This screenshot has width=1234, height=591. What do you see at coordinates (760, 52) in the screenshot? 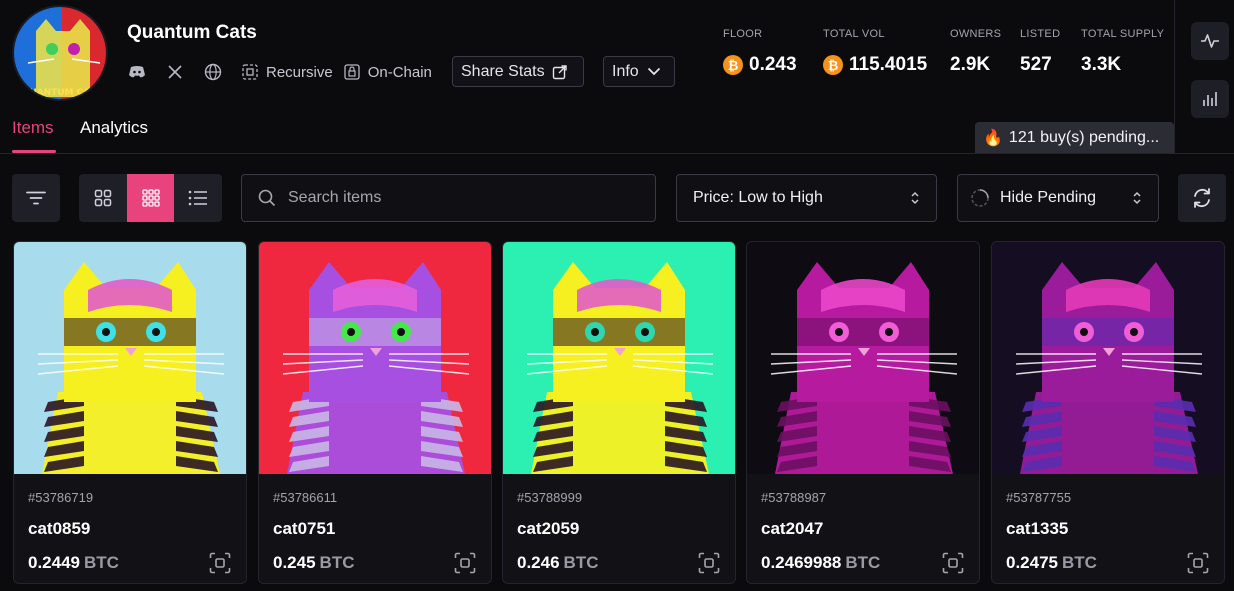
I see `stat-floor: FLOOR ₿ 0.243` at bounding box center [760, 52].